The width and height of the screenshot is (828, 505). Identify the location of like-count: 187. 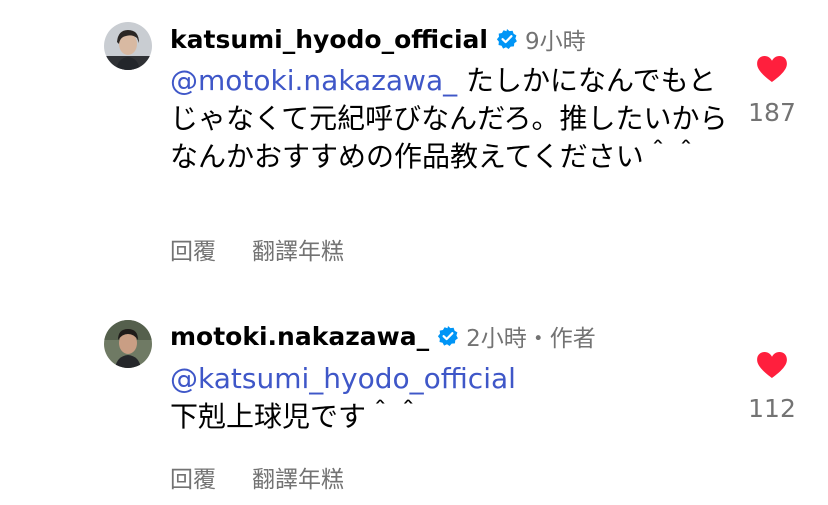
(772, 112).